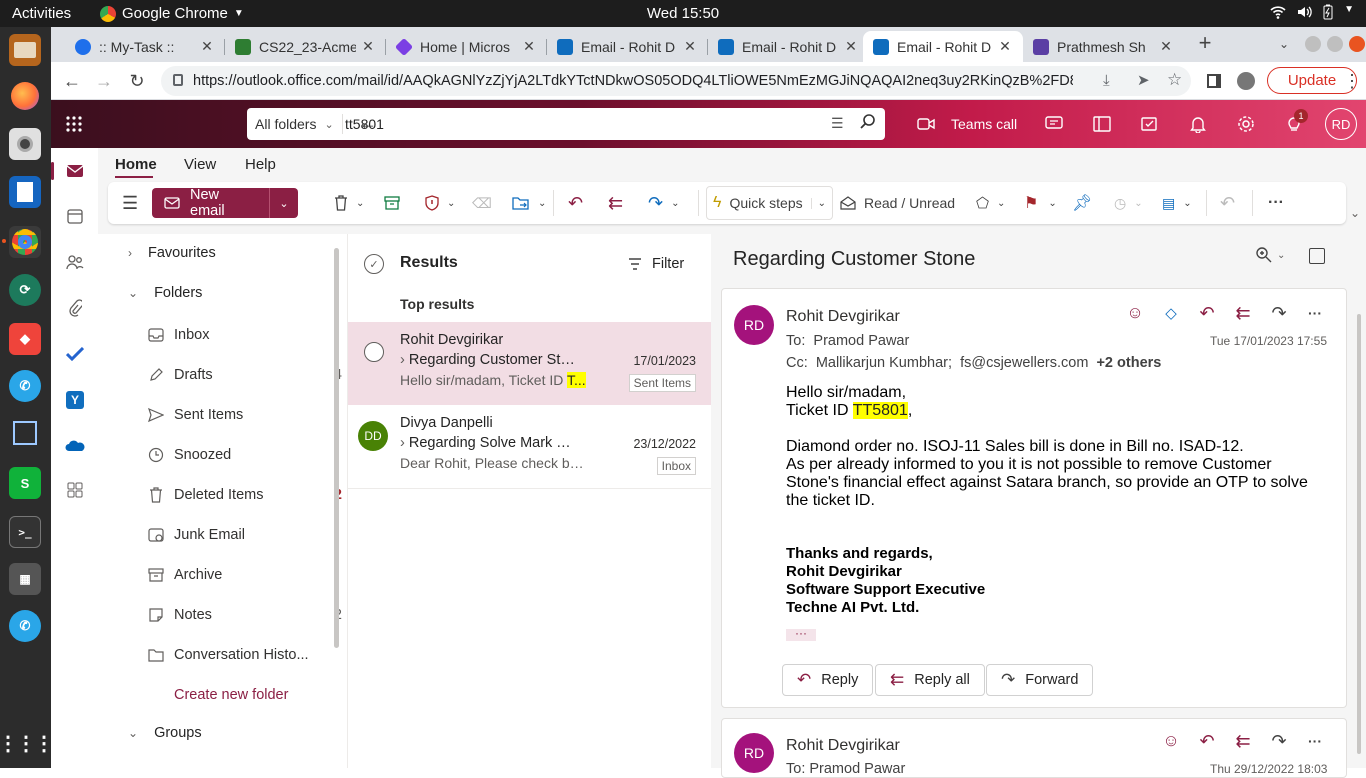 The image size is (1366, 778). Describe the element at coordinates (1205, 42) in the screenshot. I see `new-tab-button: +` at that location.